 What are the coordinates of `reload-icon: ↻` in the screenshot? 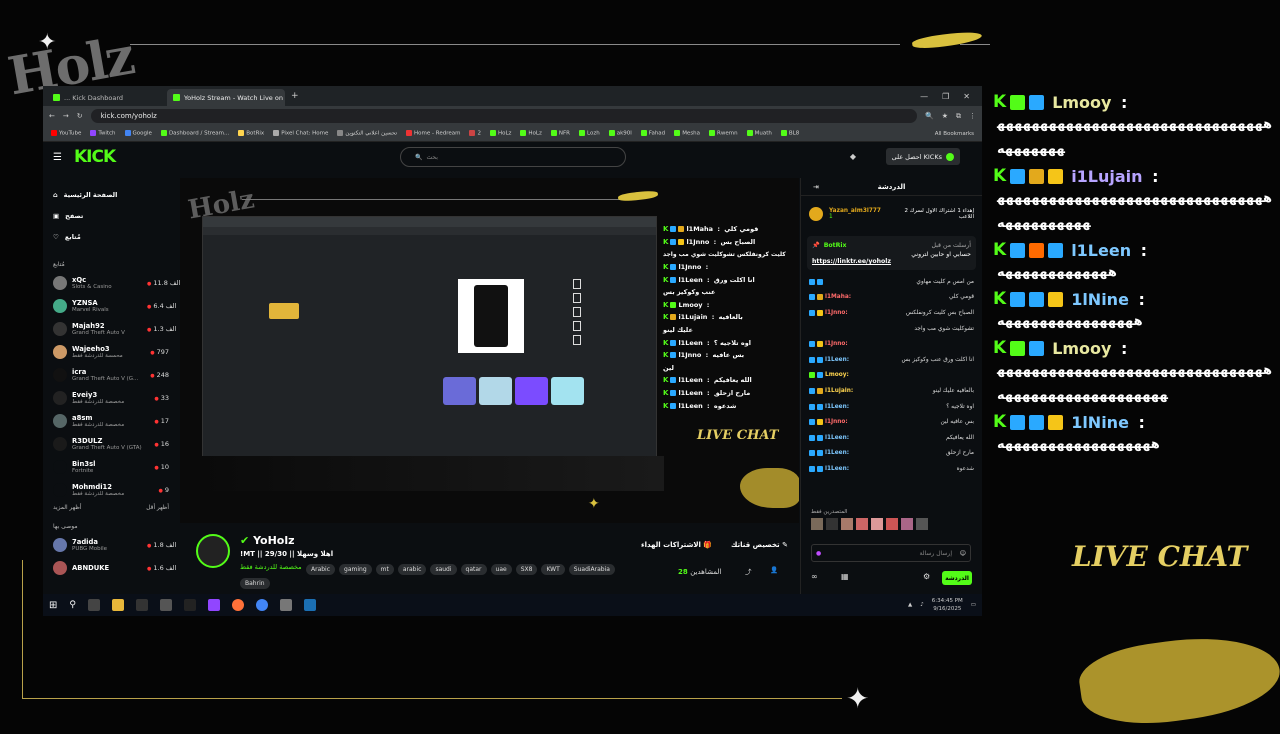 It's located at (80, 116).